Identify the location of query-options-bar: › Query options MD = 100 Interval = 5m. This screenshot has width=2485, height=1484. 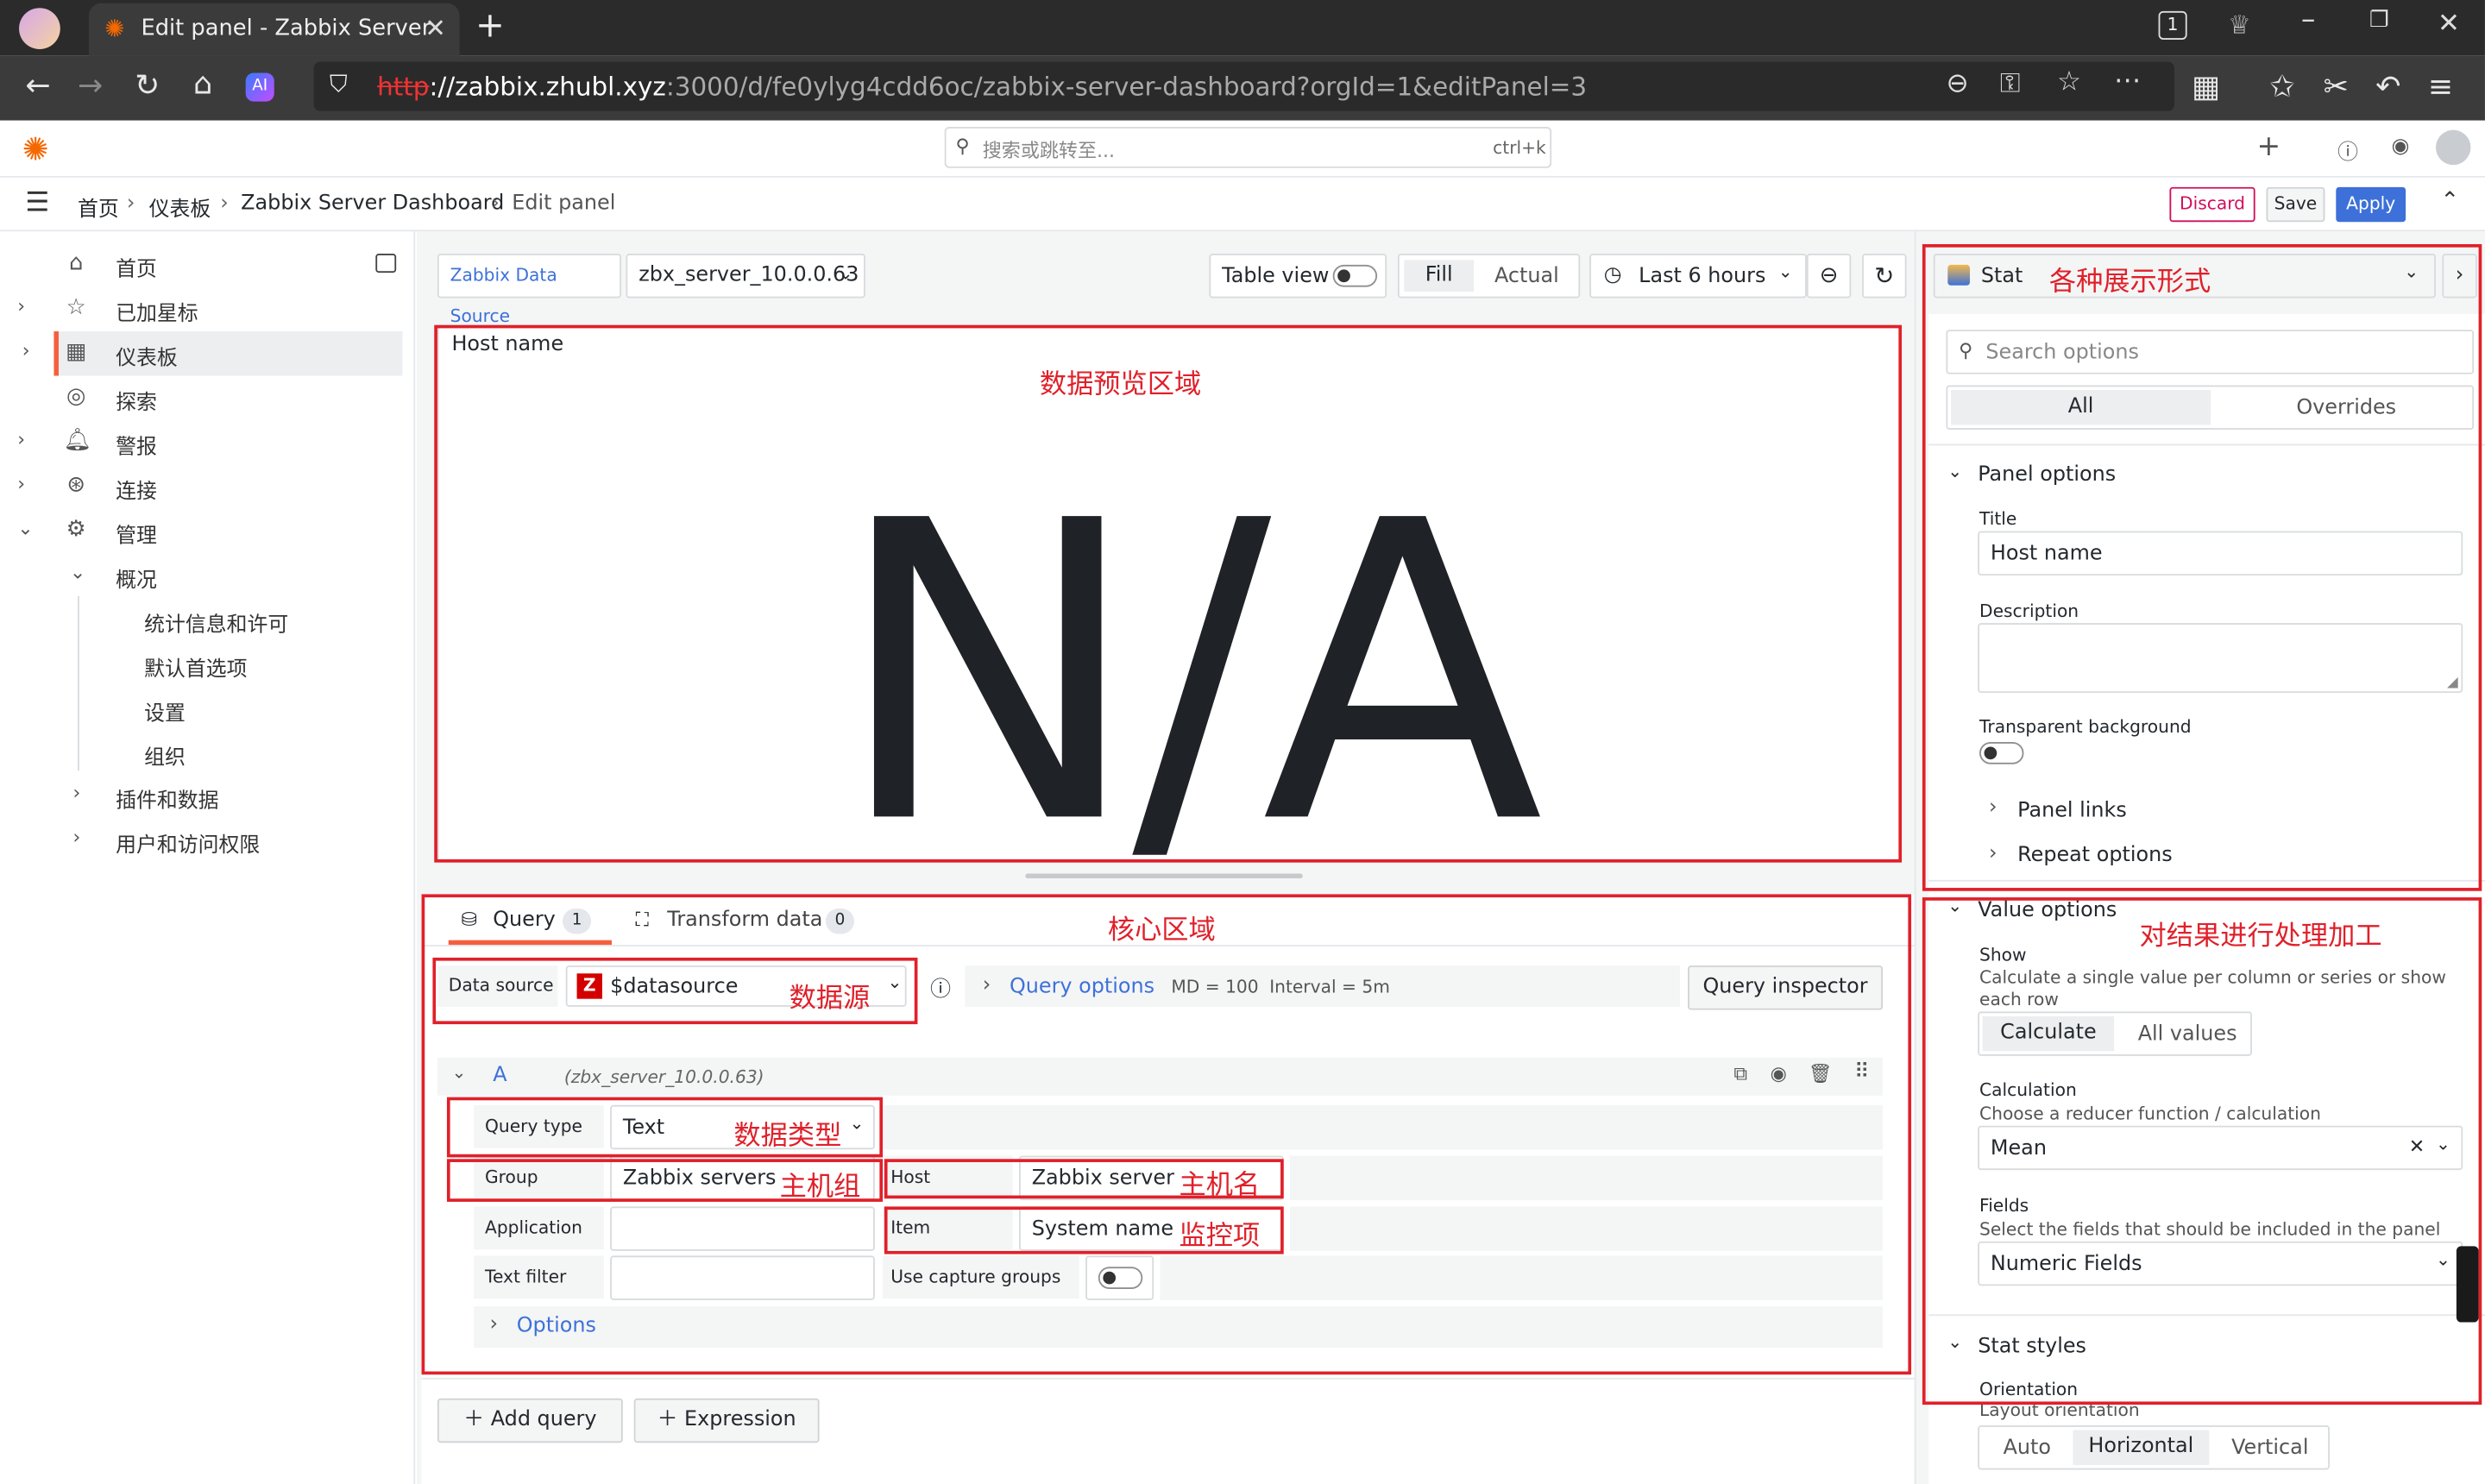
(1322, 986).